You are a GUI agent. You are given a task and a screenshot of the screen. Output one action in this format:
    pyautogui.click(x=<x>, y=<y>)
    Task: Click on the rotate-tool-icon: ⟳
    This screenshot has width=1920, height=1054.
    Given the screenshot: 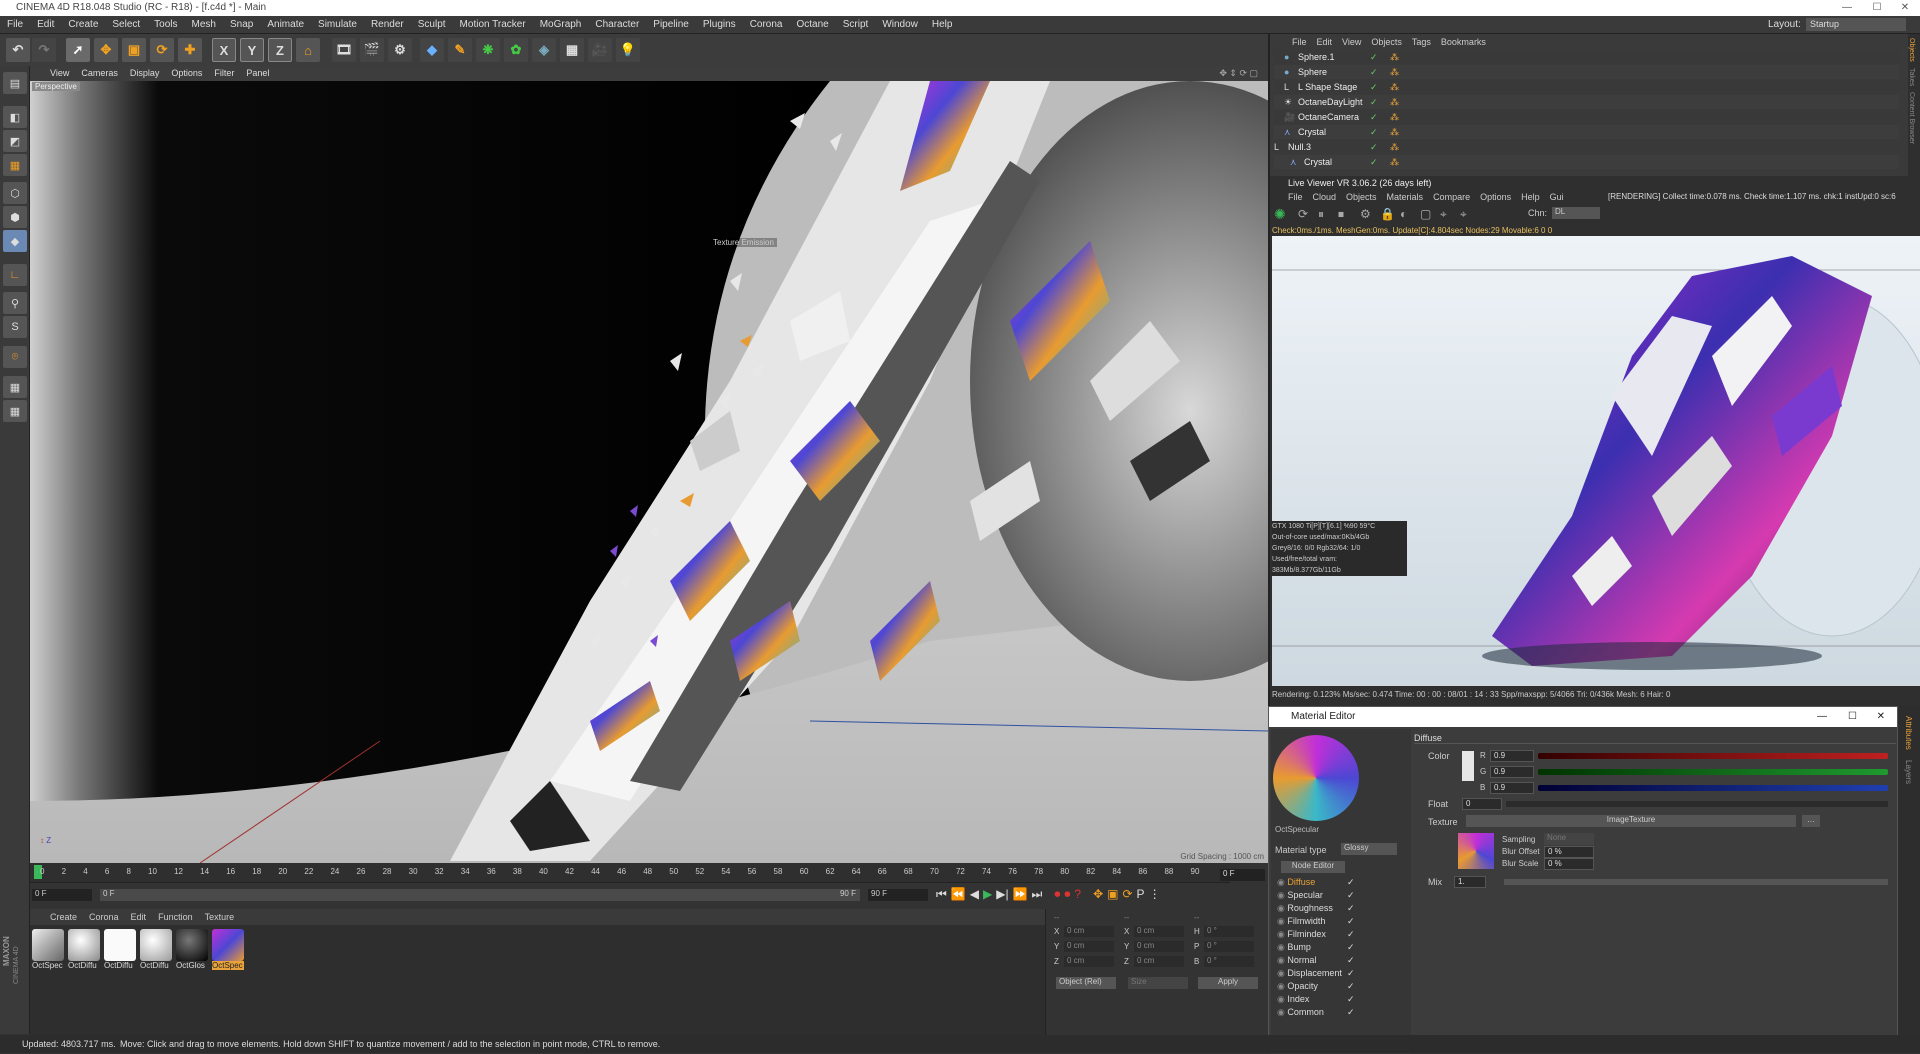 What is the action you would take?
    pyautogui.click(x=162, y=50)
    